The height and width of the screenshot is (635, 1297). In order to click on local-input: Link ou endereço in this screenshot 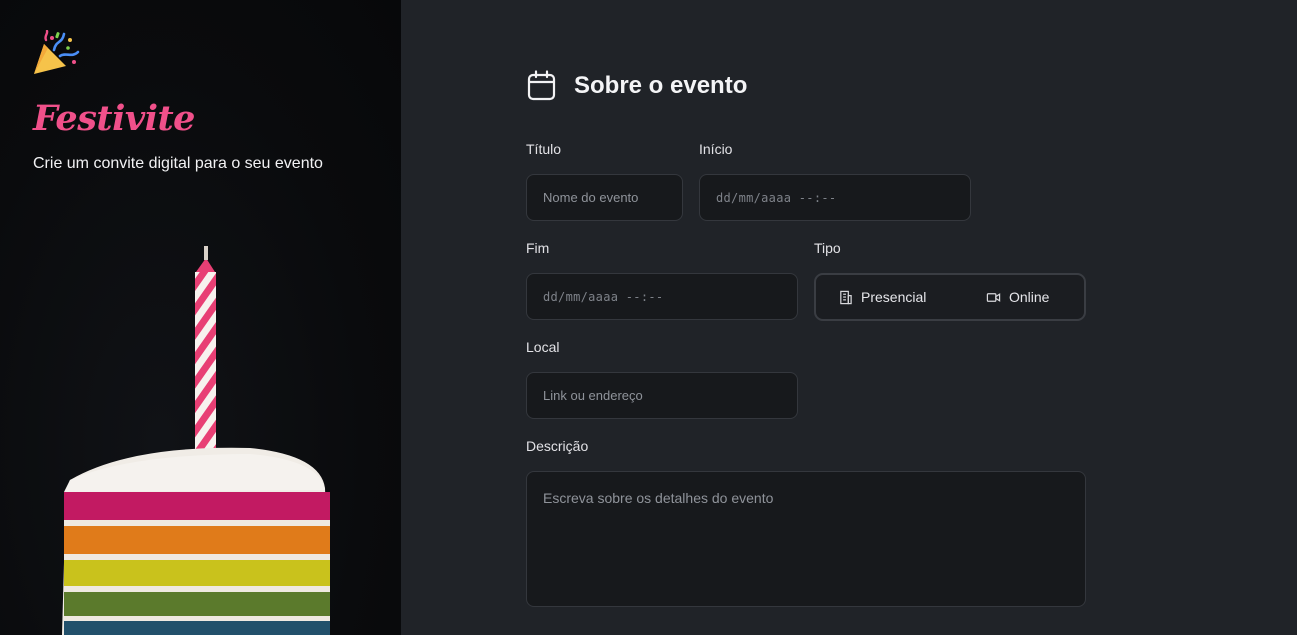, I will do `click(662, 395)`.